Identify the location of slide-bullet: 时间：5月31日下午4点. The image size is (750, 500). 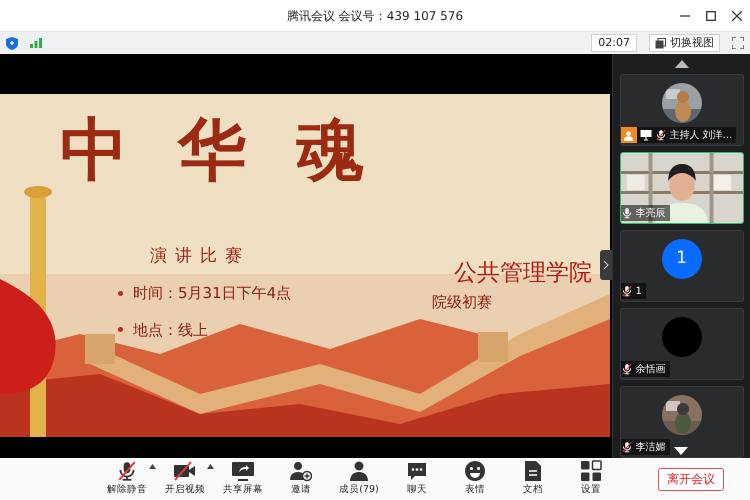
(212, 293).